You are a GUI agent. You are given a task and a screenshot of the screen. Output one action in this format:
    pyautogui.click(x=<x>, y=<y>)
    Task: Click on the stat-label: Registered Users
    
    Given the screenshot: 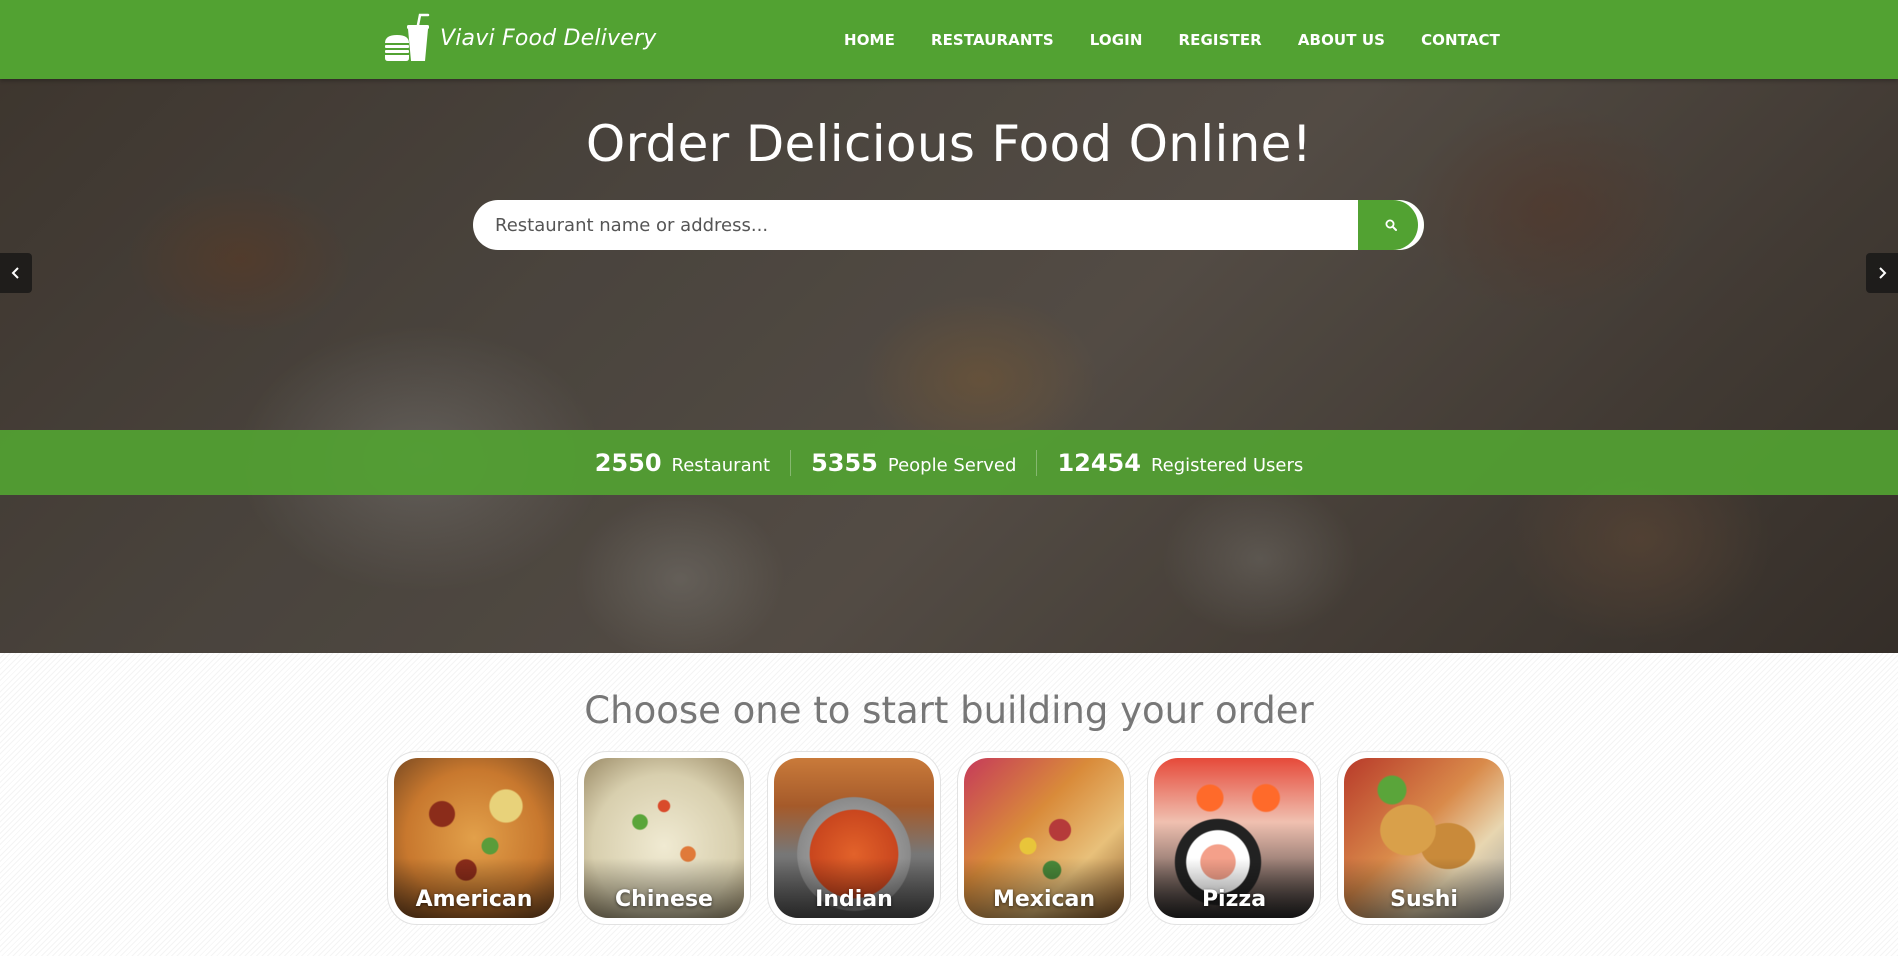 What is the action you would take?
    pyautogui.click(x=1227, y=465)
    